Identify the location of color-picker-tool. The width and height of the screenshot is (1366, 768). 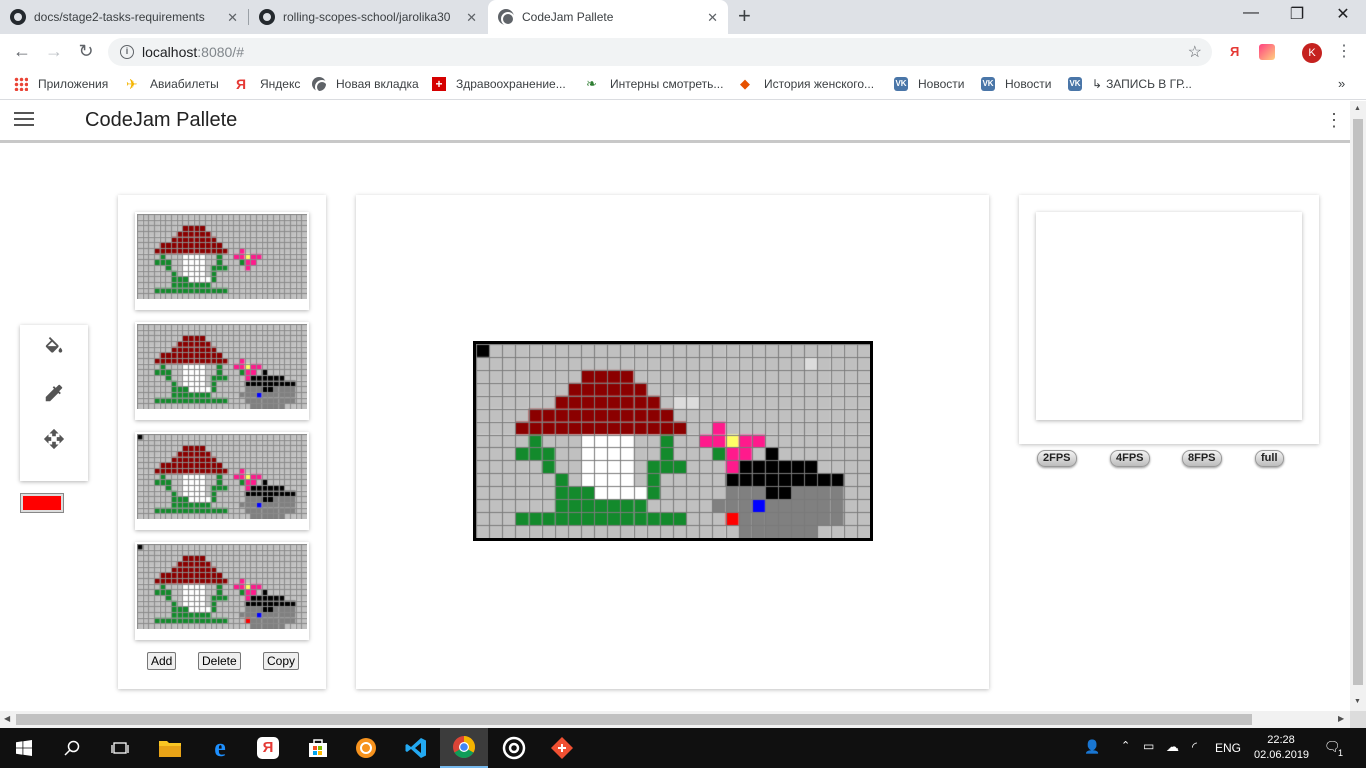
(54, 393).